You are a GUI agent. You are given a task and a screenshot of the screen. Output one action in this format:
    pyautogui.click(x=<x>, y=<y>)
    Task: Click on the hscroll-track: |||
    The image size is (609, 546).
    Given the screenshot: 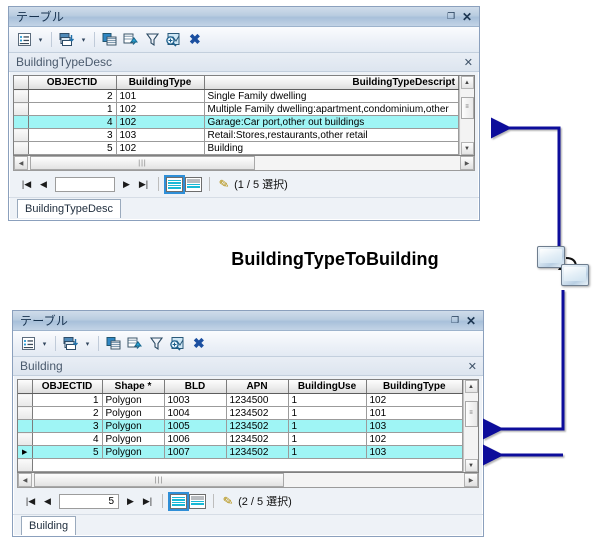 What is the action you would take?
    pyautogui.click(x=244, y=163)
    